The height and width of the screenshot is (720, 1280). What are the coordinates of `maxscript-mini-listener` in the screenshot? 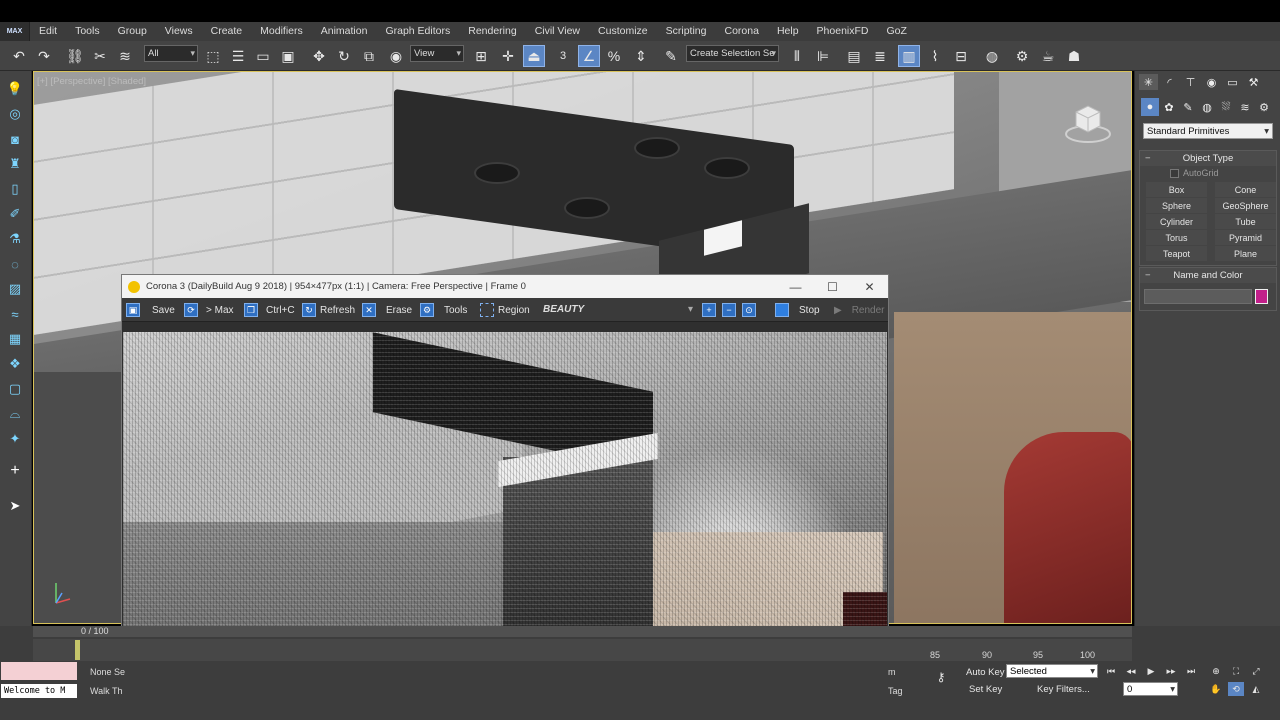 It's located at (39, 671).